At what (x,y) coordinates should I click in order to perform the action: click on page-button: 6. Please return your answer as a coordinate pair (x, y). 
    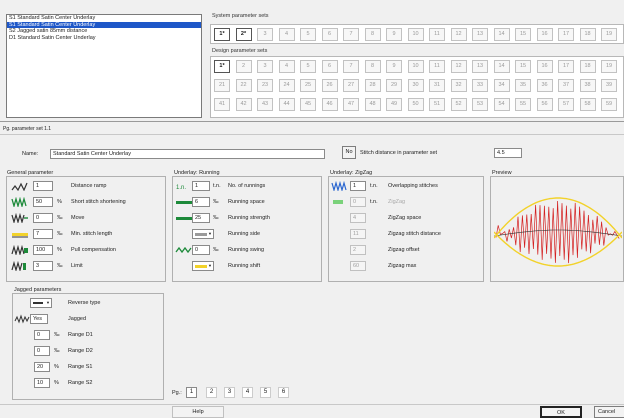
    Looking at the image, I should click on (283, 392).